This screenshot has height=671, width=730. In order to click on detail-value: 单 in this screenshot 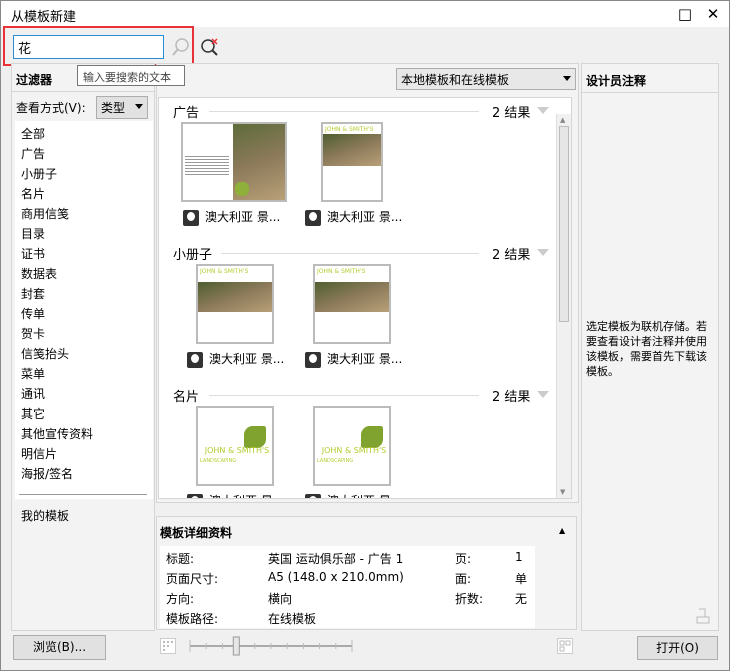, I will do `click(521, 579)`.